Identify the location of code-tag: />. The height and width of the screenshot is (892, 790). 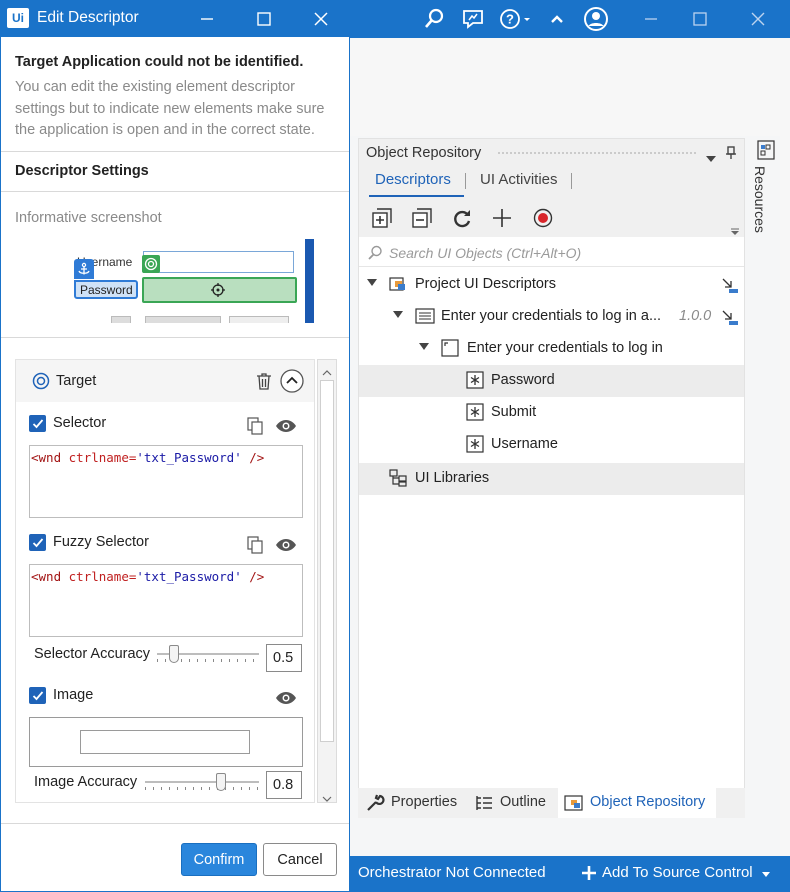
(257, 457).